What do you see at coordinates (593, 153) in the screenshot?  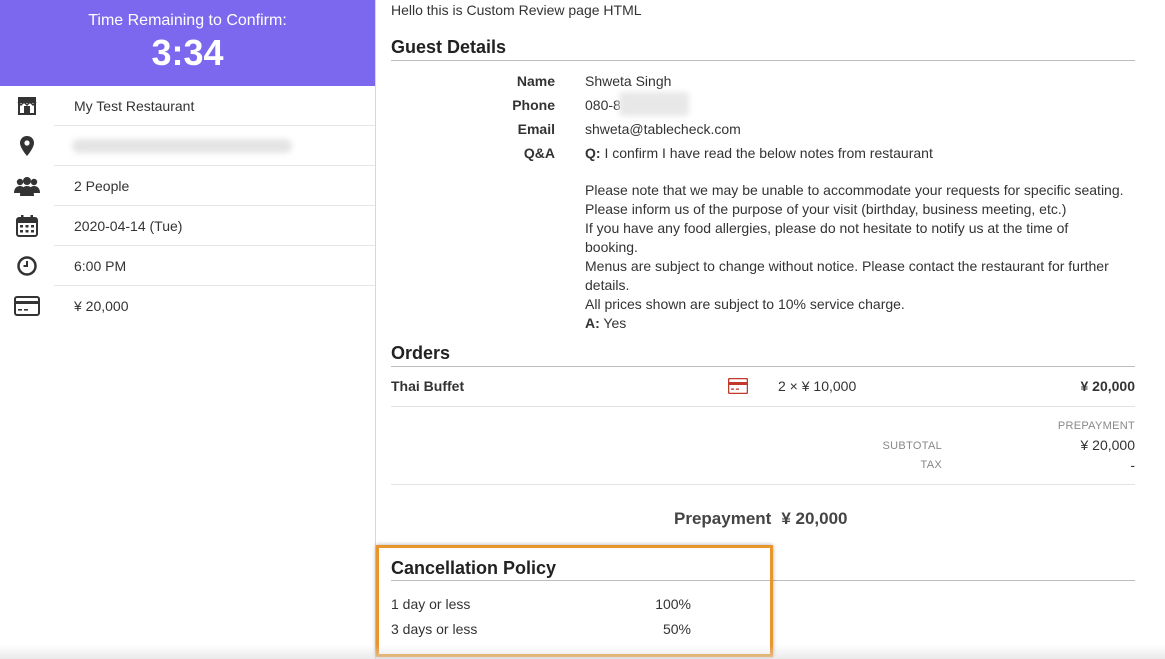 I see `question-prefix: Q:` at bounding box center [593, 153].